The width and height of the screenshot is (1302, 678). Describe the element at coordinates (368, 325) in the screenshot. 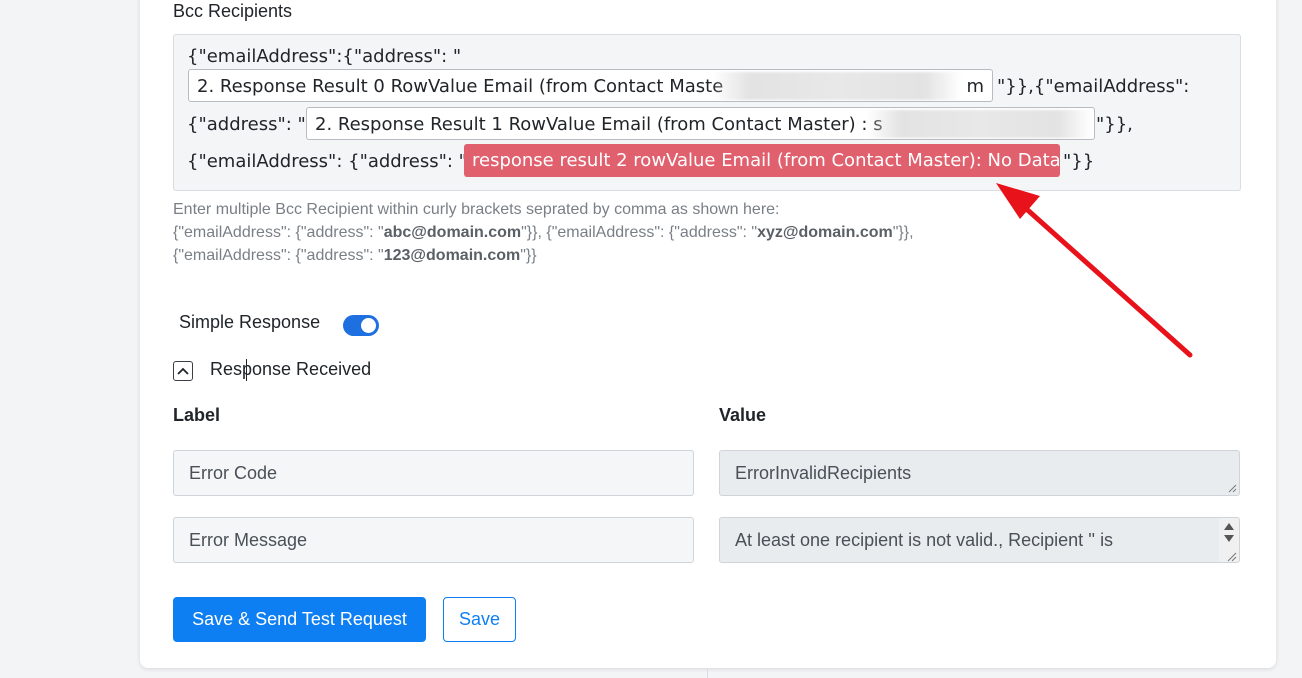

I see `toggle-knob` at that location.